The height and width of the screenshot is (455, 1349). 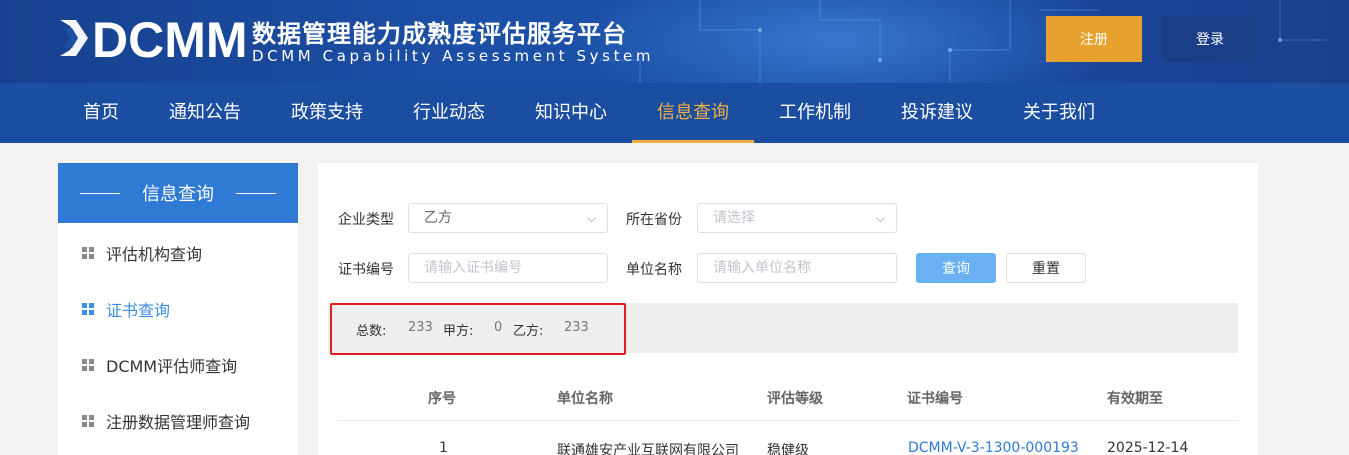 I want to click on province-placeholder: 请选择, so click(x=734, y=218).